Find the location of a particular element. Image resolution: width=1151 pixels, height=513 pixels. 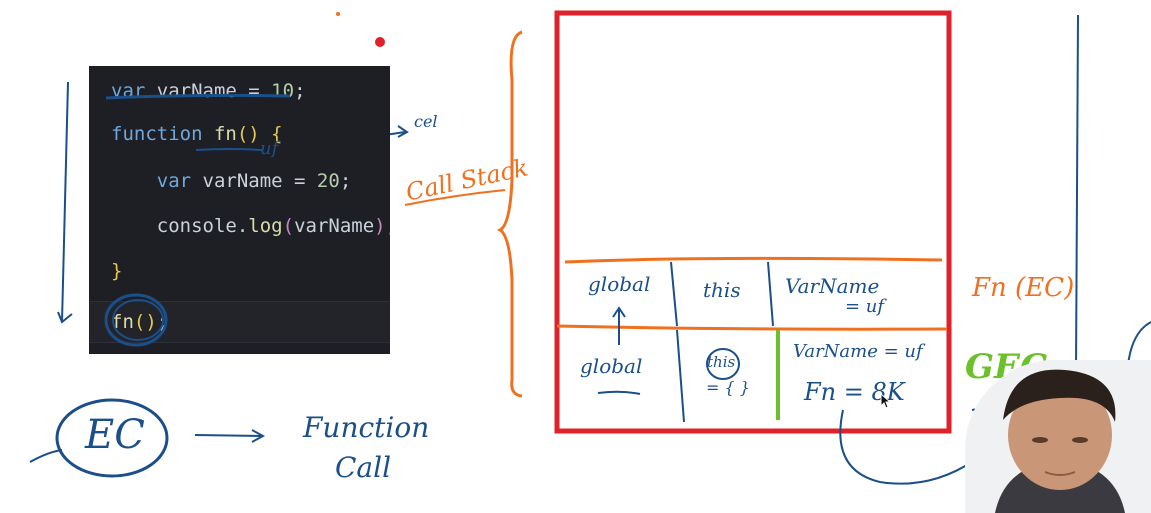

presenter-avatar is located at coordinates (1058, 436).